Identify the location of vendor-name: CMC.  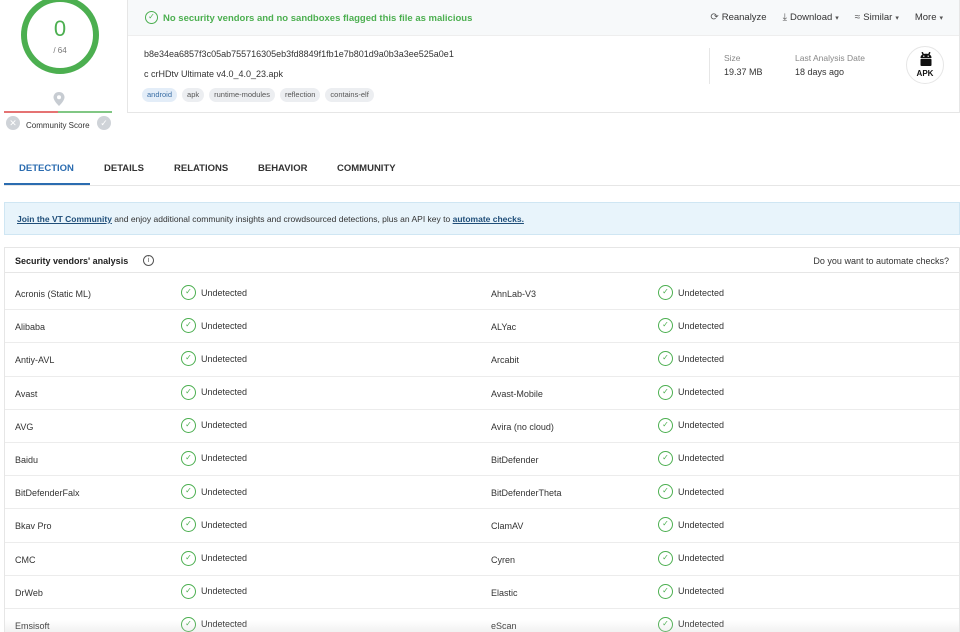
(25, 559).